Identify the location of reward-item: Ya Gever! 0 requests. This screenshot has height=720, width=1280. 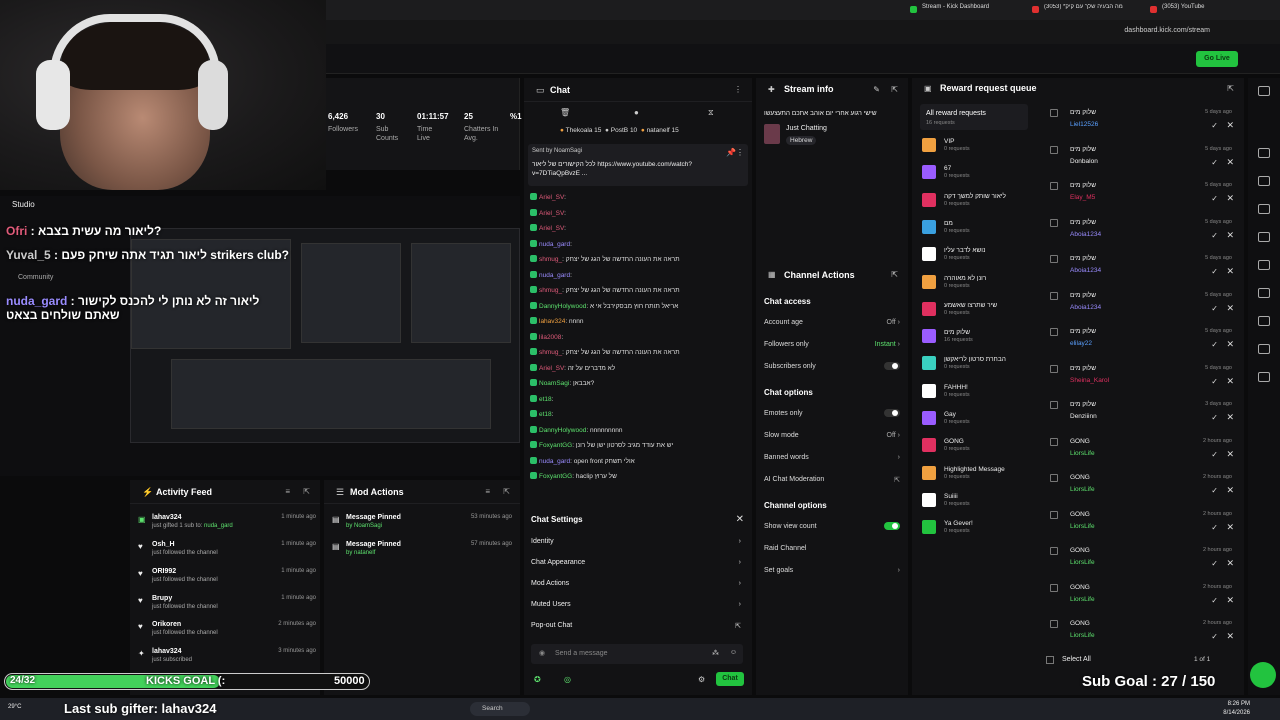
(977, 527).